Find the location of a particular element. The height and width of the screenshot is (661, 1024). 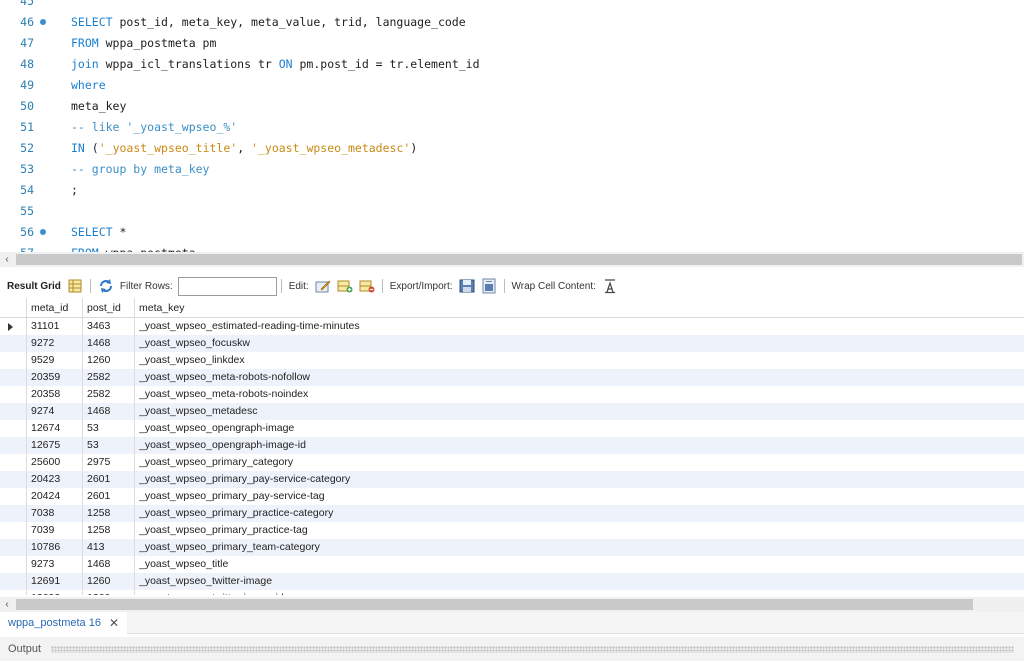

close-icon: ✕ is located at coordinates (114, 623).